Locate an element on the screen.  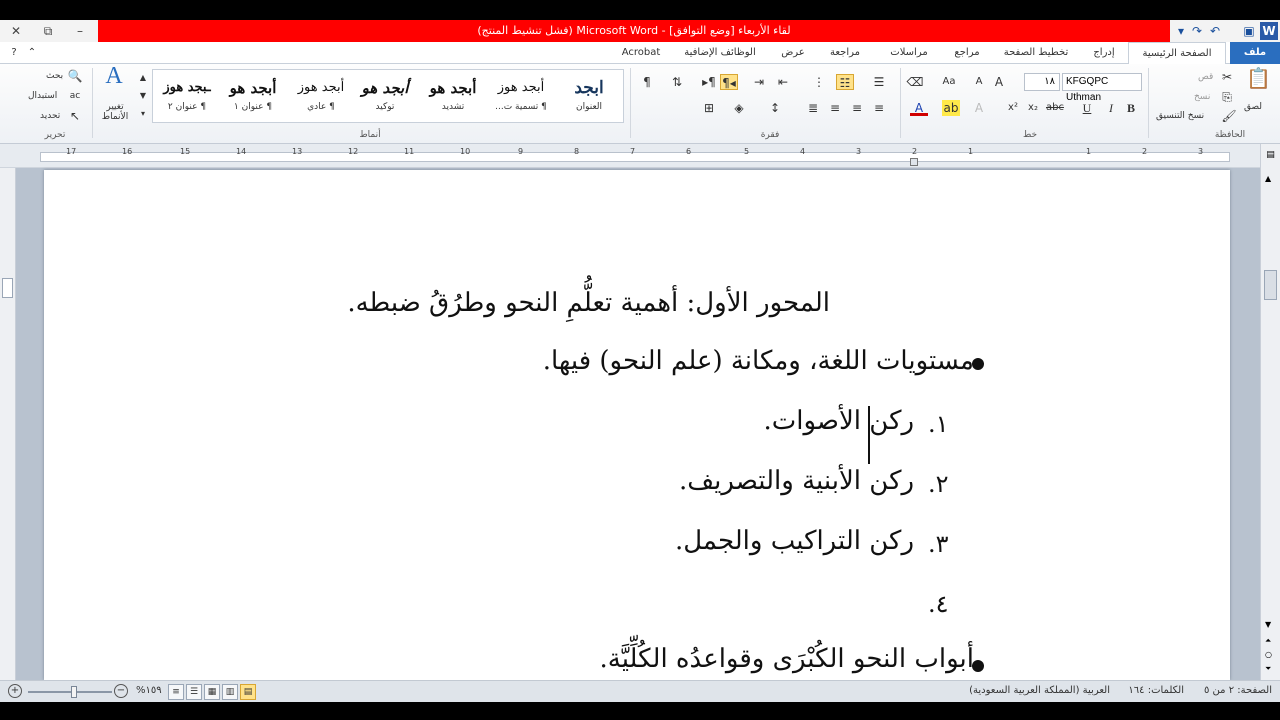
tab-file: ملف is located at coordinates (1255, 53).